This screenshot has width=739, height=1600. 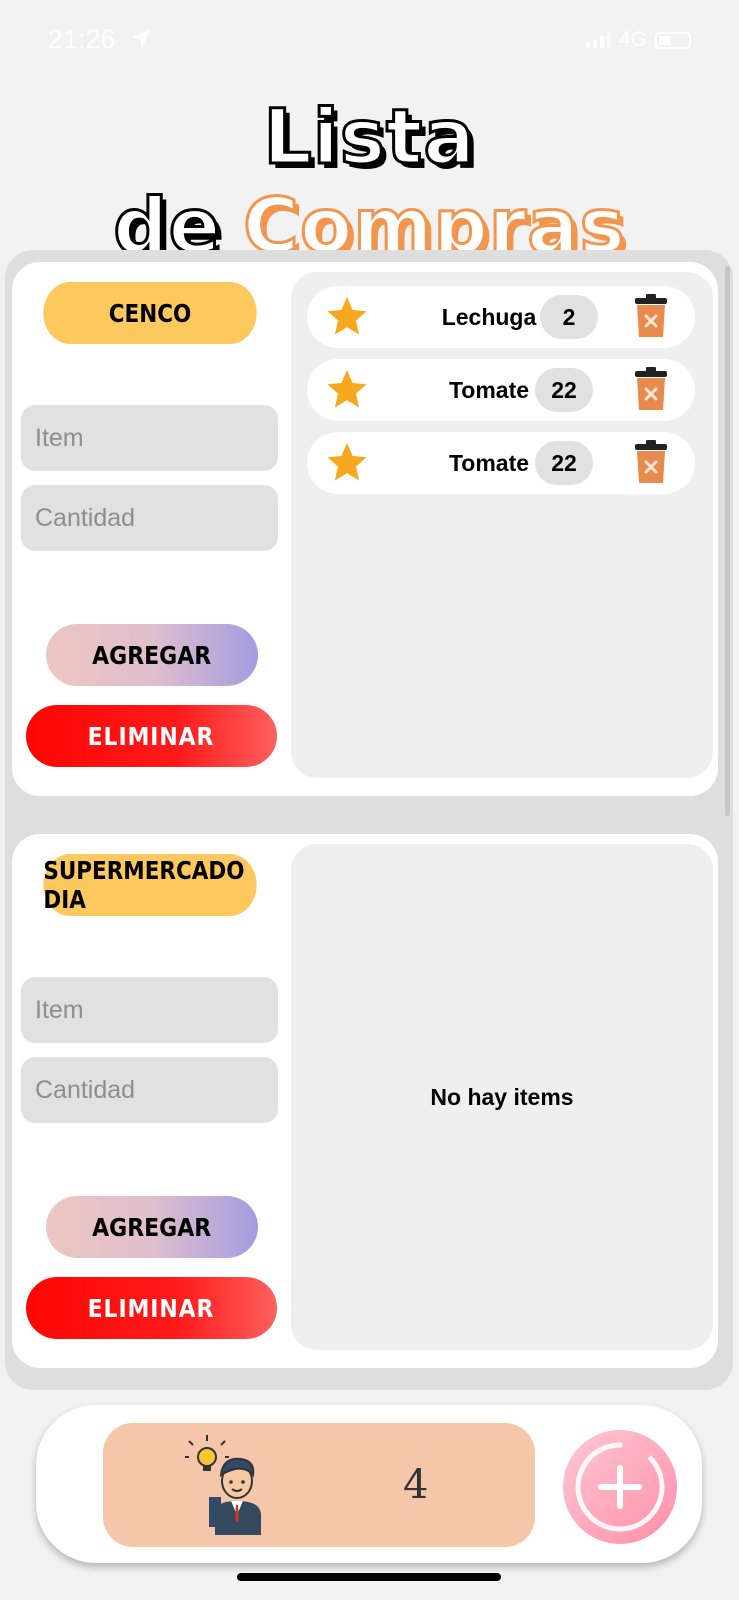 What do you see at coordinates (150, 885) in the screenshot?
I see `store-name-badge: SUPERMERCADO DIA` at bounding box center [150, 885].